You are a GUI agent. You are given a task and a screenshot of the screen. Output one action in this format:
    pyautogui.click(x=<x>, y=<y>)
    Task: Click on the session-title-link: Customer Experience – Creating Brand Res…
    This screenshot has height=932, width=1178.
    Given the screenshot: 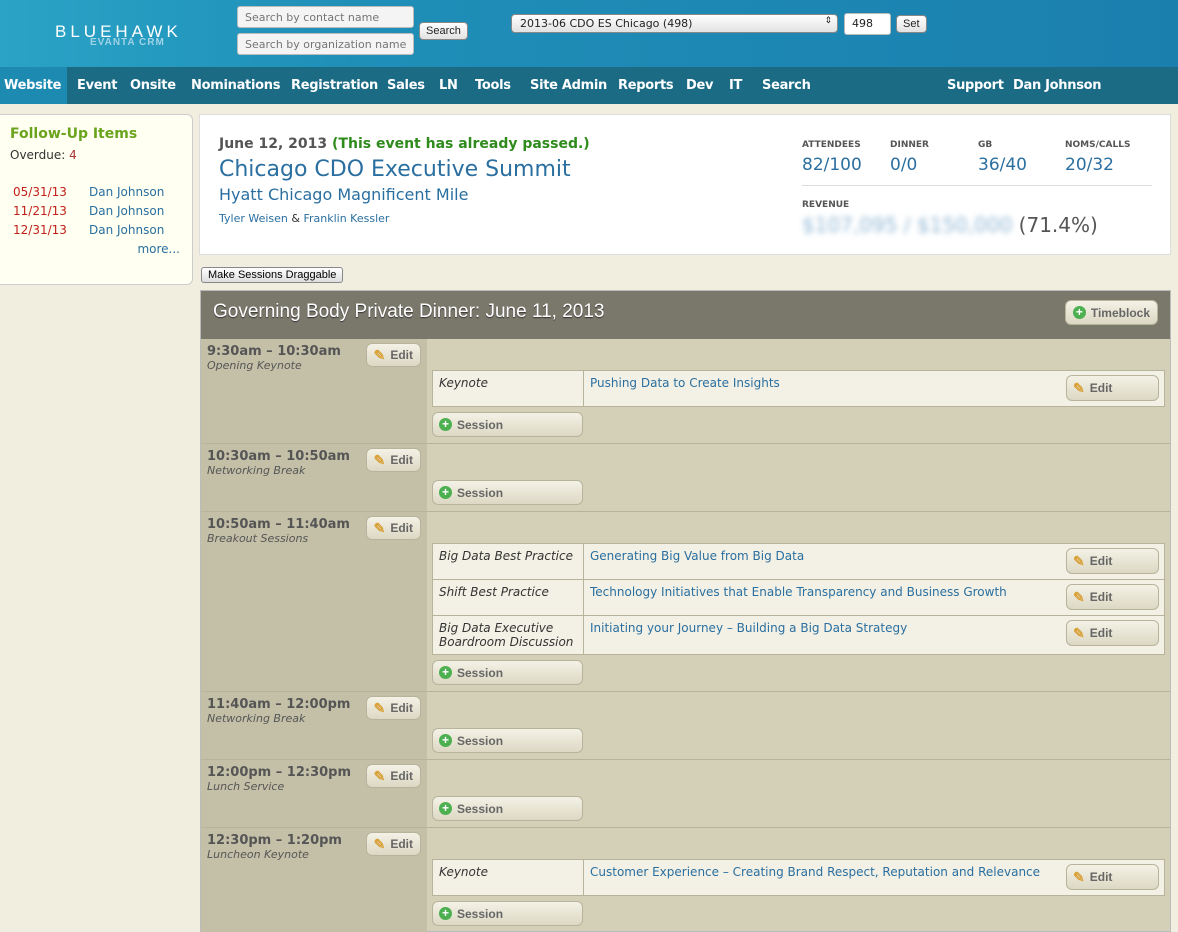 What is the action you would take?
    pyautogui.click(x=815, y=872)
    